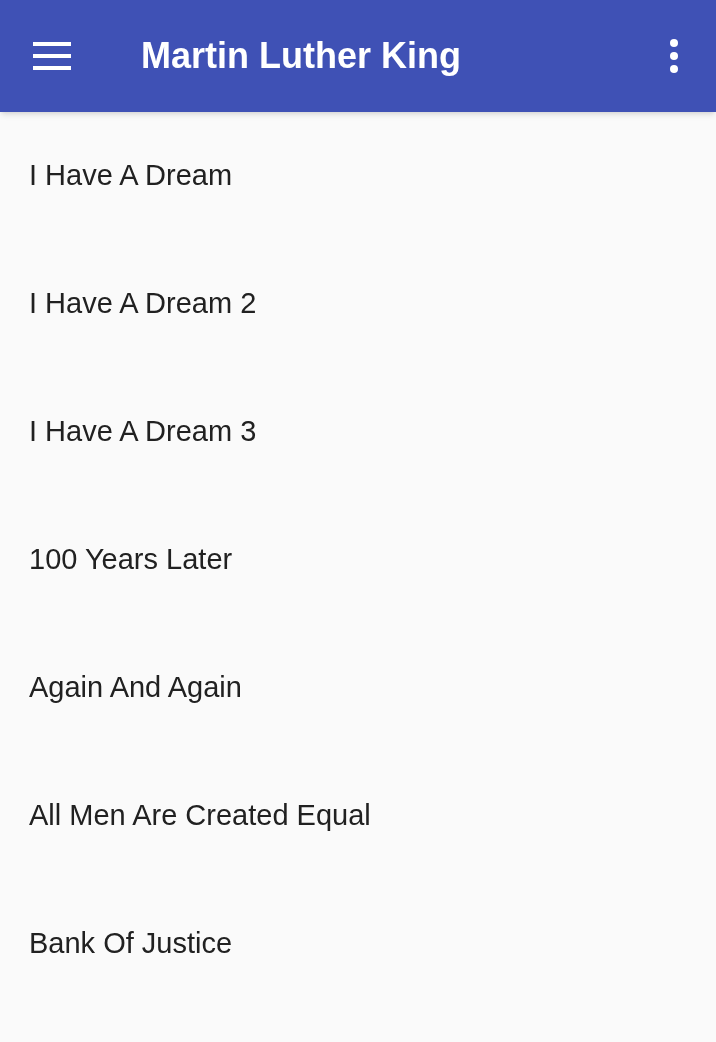 The height and width of the screenshot is (1042, 716). I want to click on list-item: Again And Again, so click(358, 688).